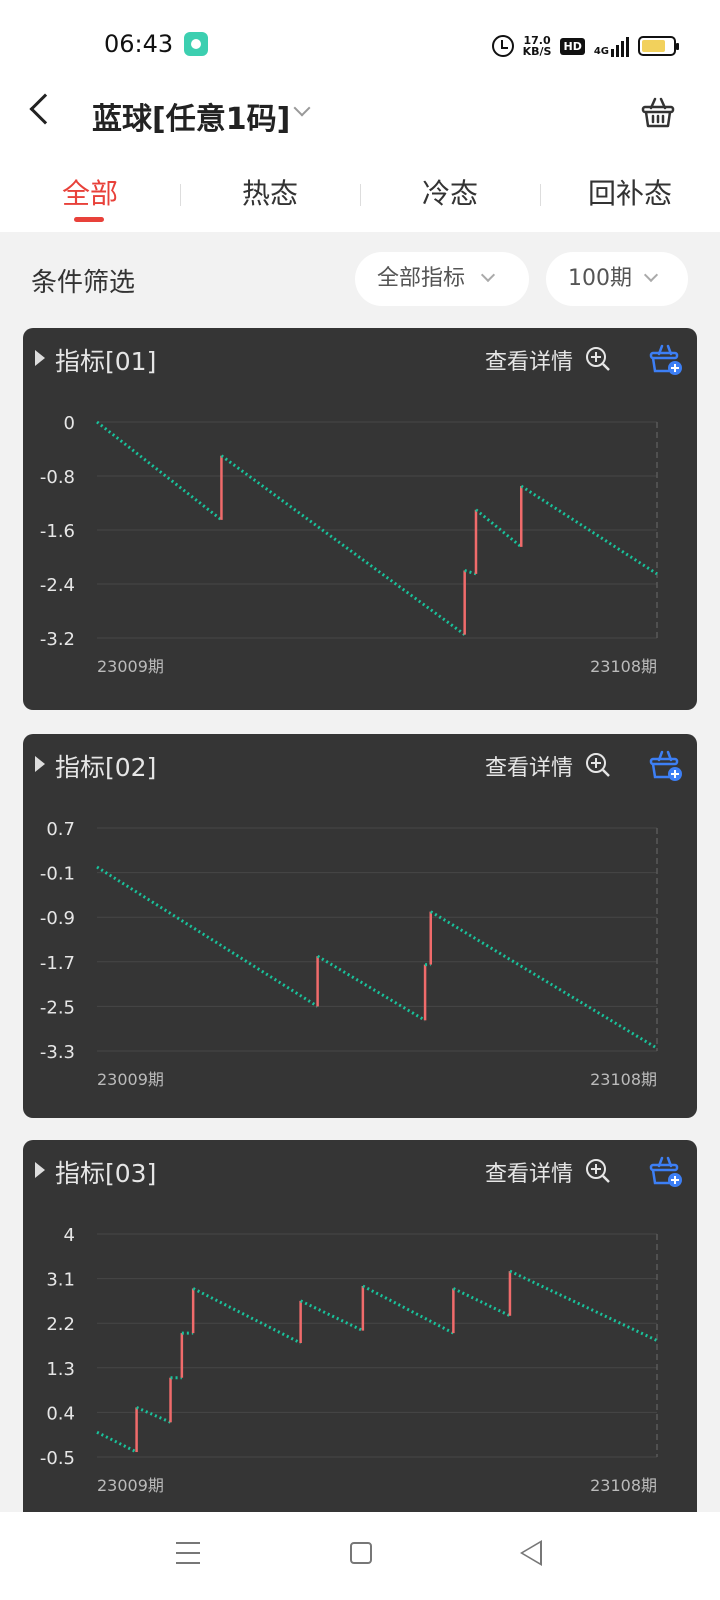 This screenshot has height=1600, width=720. I want to click on card-title: 指标[01], so click(105, 360).